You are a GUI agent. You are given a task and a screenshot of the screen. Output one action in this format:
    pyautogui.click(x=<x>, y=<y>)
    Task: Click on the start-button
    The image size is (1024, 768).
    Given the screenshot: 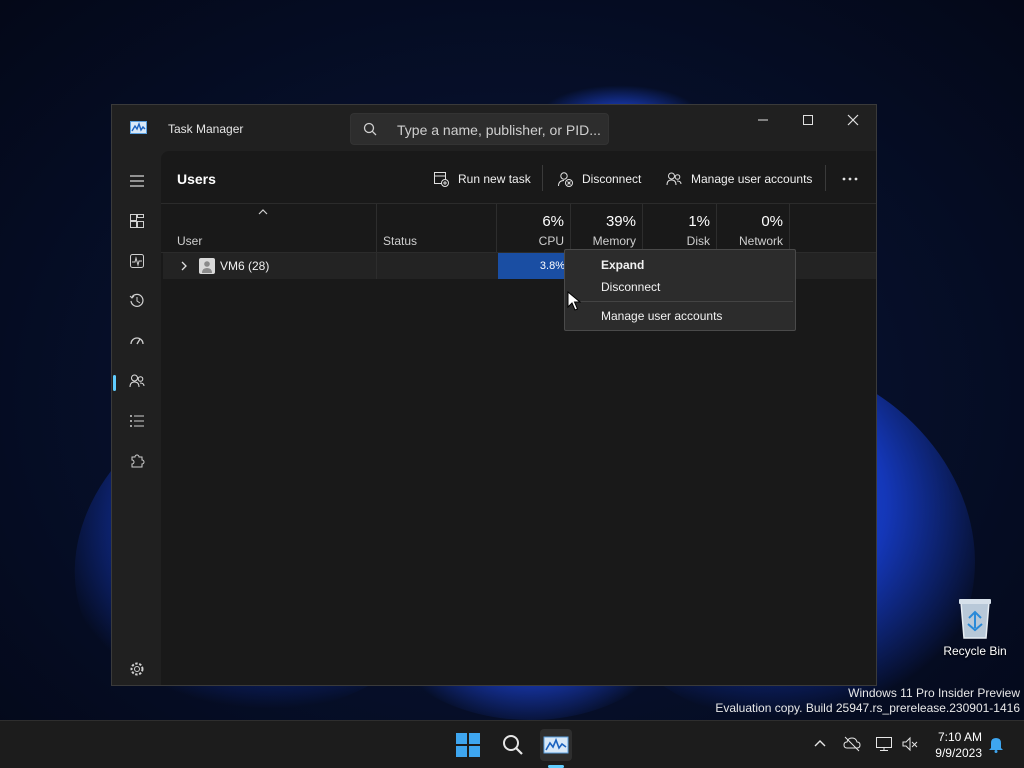 What is the action you would take?
    pyautogui.click(x=468, y=745)
    